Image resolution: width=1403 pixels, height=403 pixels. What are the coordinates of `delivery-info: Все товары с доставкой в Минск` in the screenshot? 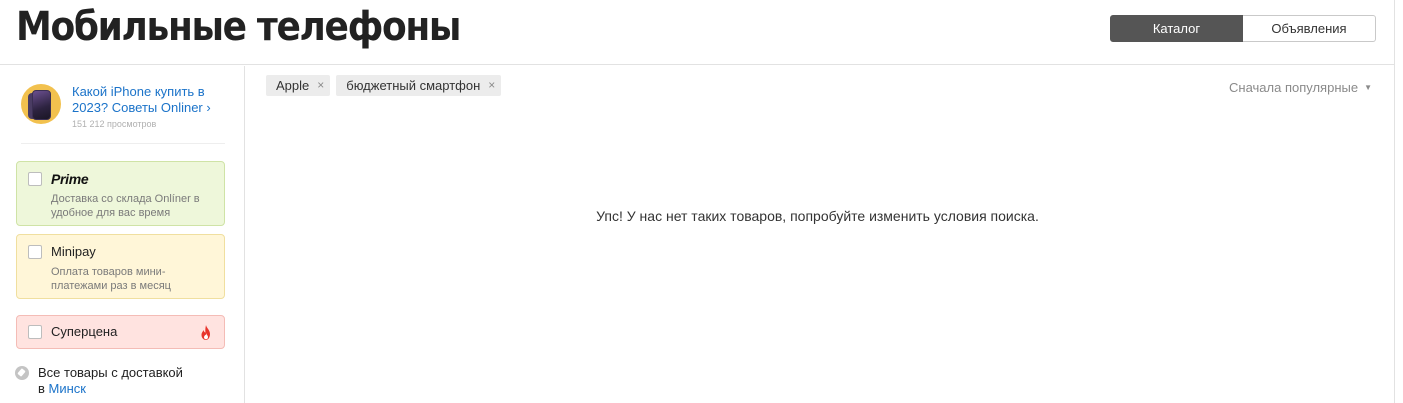 It's located at (128, 381).